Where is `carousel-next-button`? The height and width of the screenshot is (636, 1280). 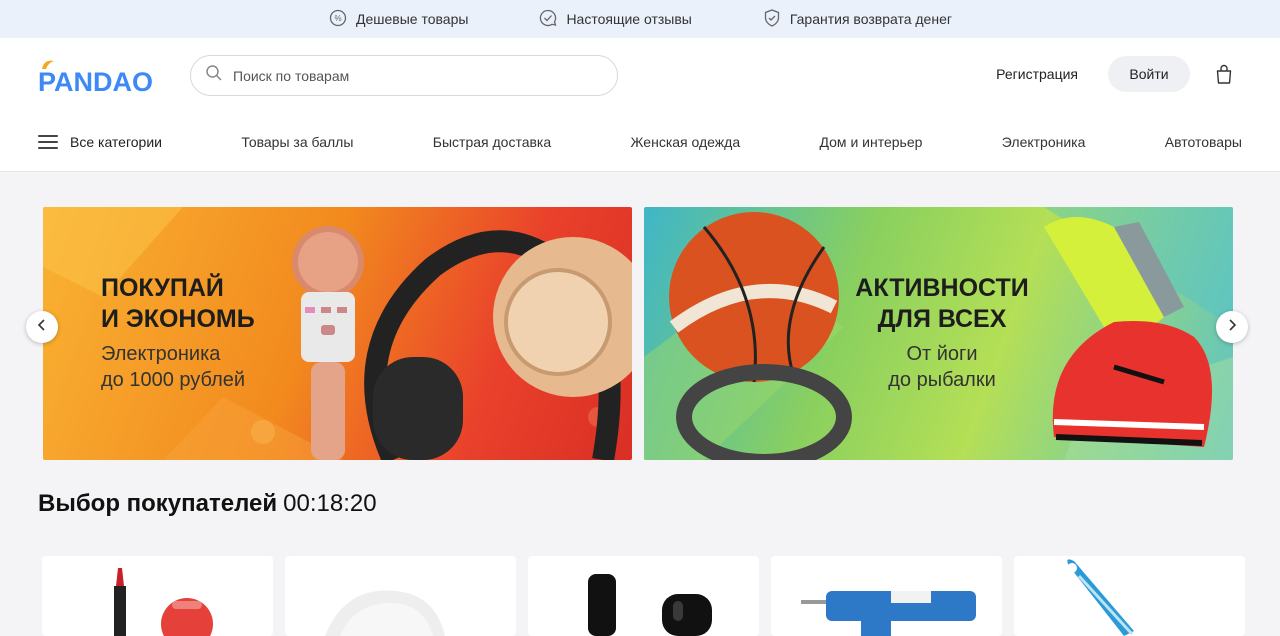 carousel-next-button is located at coordinates (1232, 327).